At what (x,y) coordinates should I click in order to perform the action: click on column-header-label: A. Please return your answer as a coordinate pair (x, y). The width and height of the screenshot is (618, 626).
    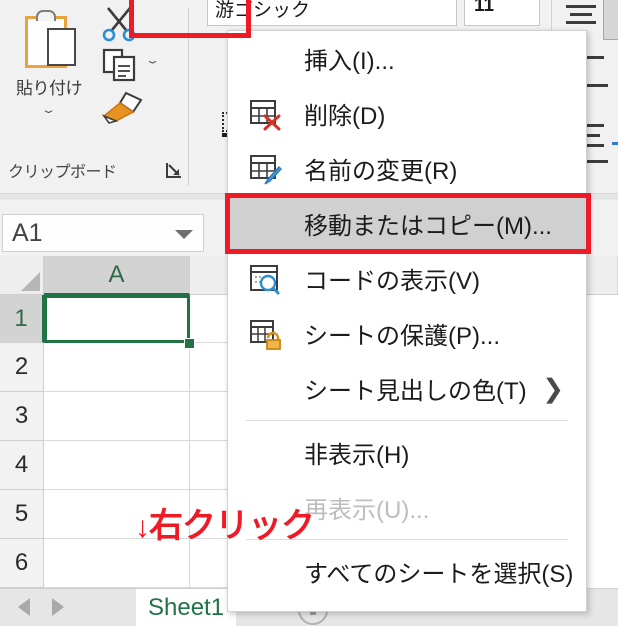
    Looking at the image, I should click on (116, 274).